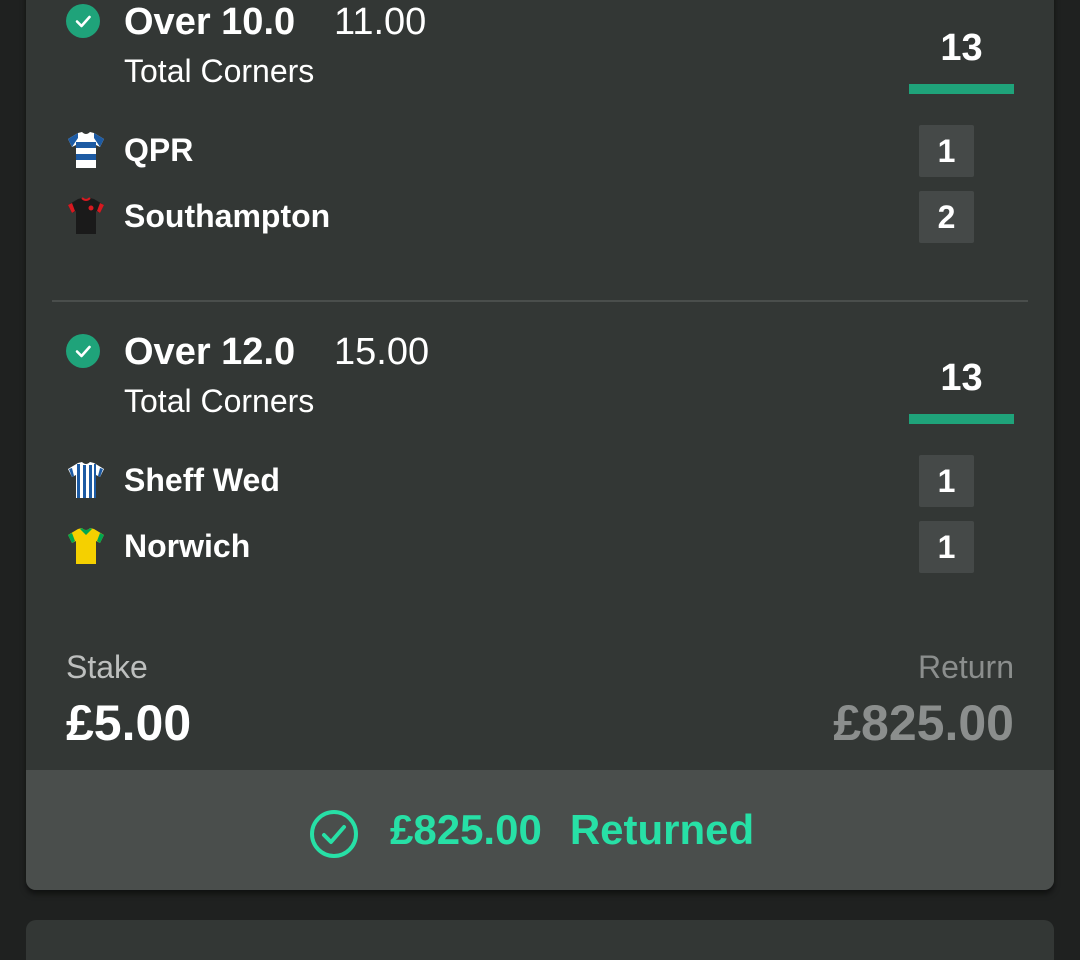 The width and height of the screenshot is (1080, 960). What do you see at coordinates (159, 150) in the screenshot?
I see `team-name: QPR` at bounding box center [159, 150].